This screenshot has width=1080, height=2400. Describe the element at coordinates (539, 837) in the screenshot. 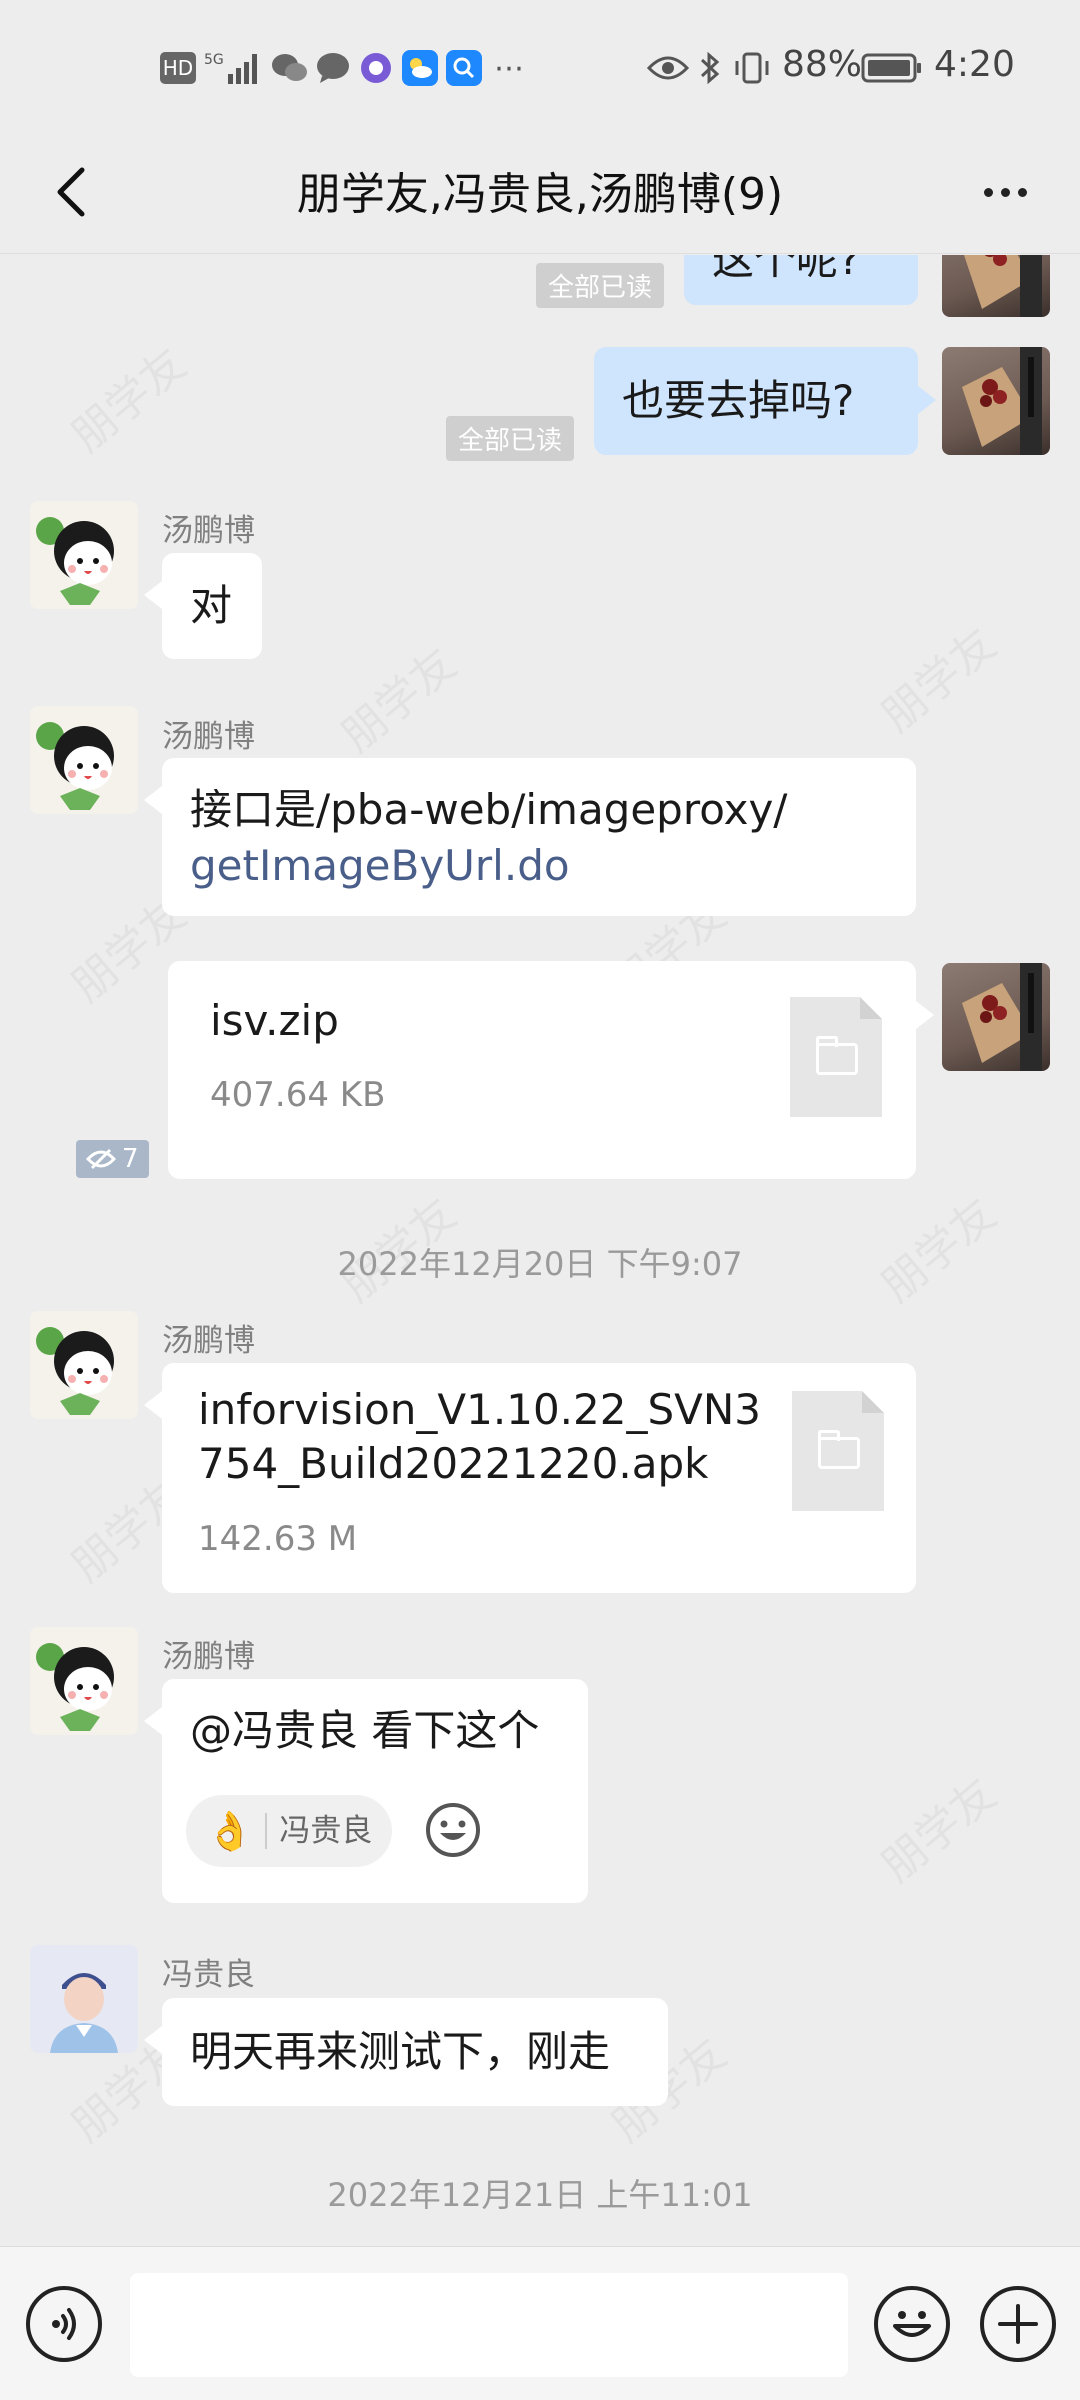

I see `message-bubble: 接口是/pba-web/imageproxy/ getImageByUrl.do` at that location.